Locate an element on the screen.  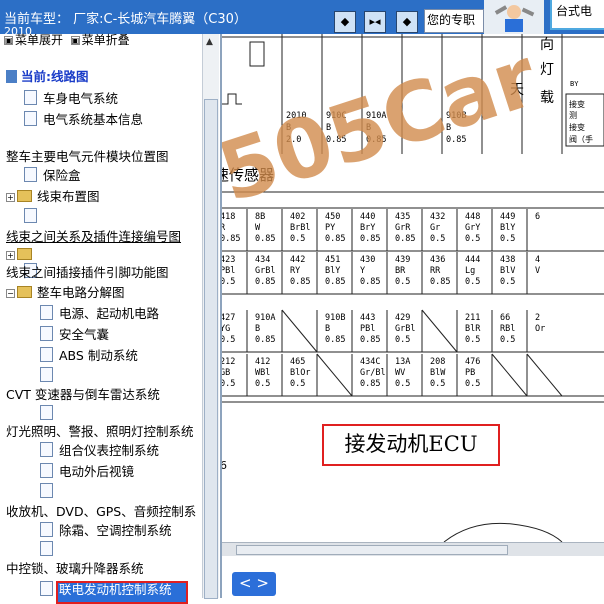
wire-code: 423 is located at coordinates (228, 260).